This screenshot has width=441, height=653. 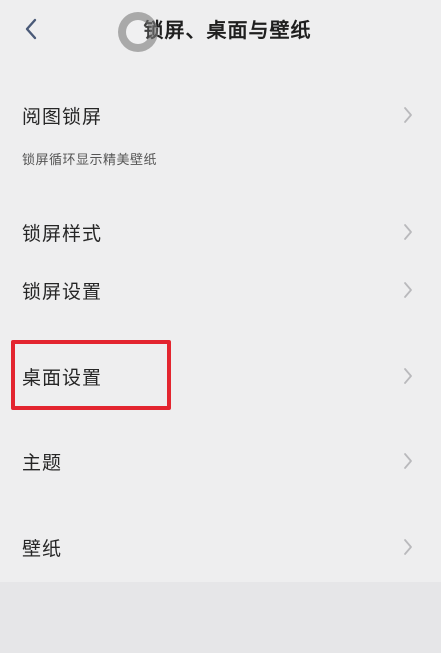 I want to click on bottom-area, so click(x=220, y=617).